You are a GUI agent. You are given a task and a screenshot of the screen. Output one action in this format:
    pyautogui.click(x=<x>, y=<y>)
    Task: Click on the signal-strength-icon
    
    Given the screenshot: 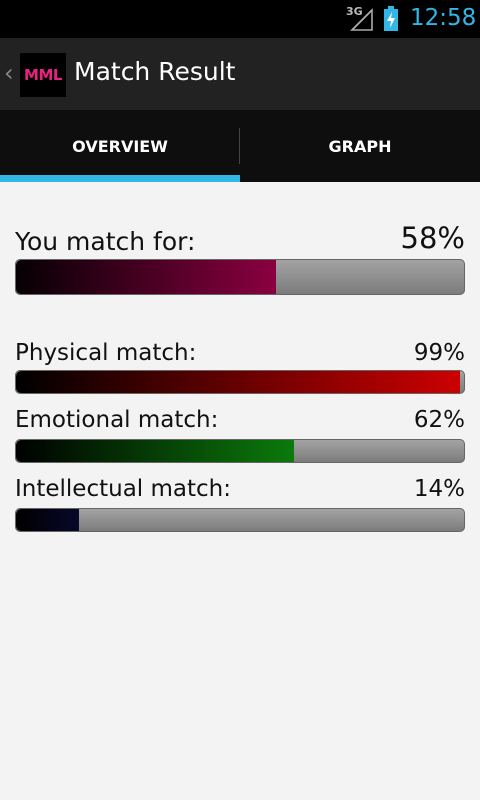 What is the action you would take?
    pyautogui.click(x=361, y=19)
    